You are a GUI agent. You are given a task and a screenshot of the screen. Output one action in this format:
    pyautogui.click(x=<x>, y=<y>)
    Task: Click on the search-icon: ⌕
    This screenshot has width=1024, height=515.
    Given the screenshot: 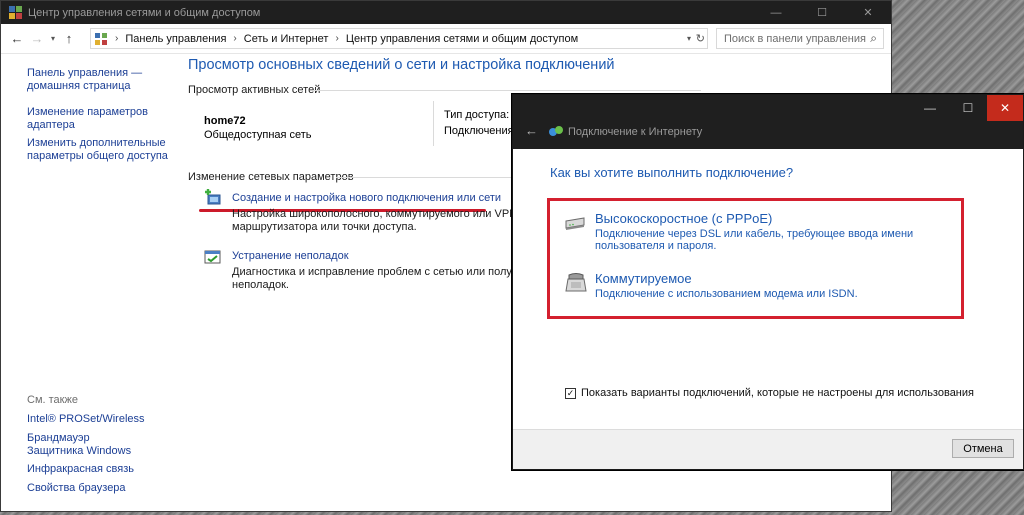 What is the action you would take?
    pyautogui.click(x=873, y=38)
    